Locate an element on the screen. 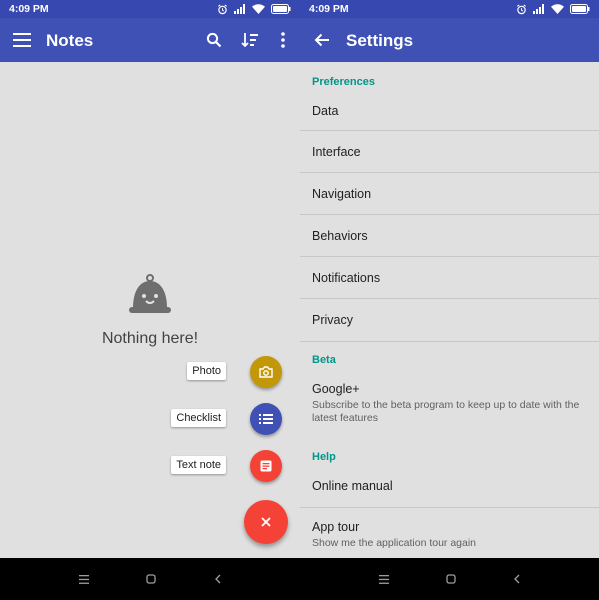 The height and width of the screenshot is (600, 599). notes-app-bar: Notes is located at coordinates (150, 40).